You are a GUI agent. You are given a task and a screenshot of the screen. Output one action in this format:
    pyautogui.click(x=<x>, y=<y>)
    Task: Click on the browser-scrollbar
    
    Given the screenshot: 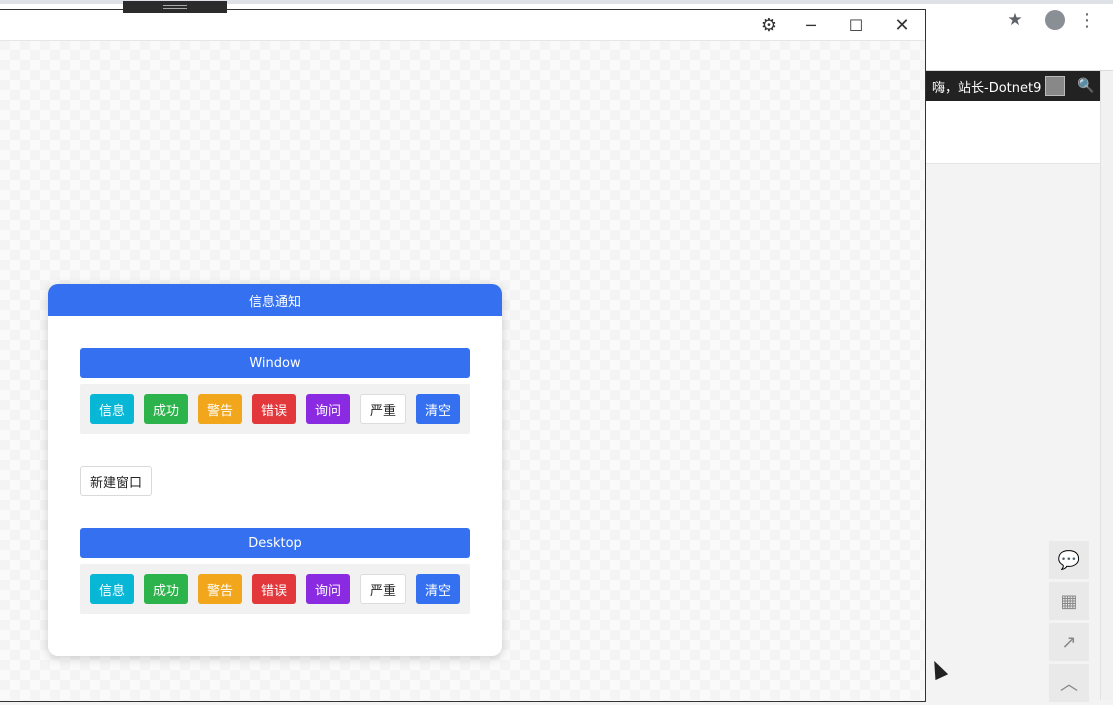 What is the action you would take?
    pyautogui.click(x=1106, y=385)
    